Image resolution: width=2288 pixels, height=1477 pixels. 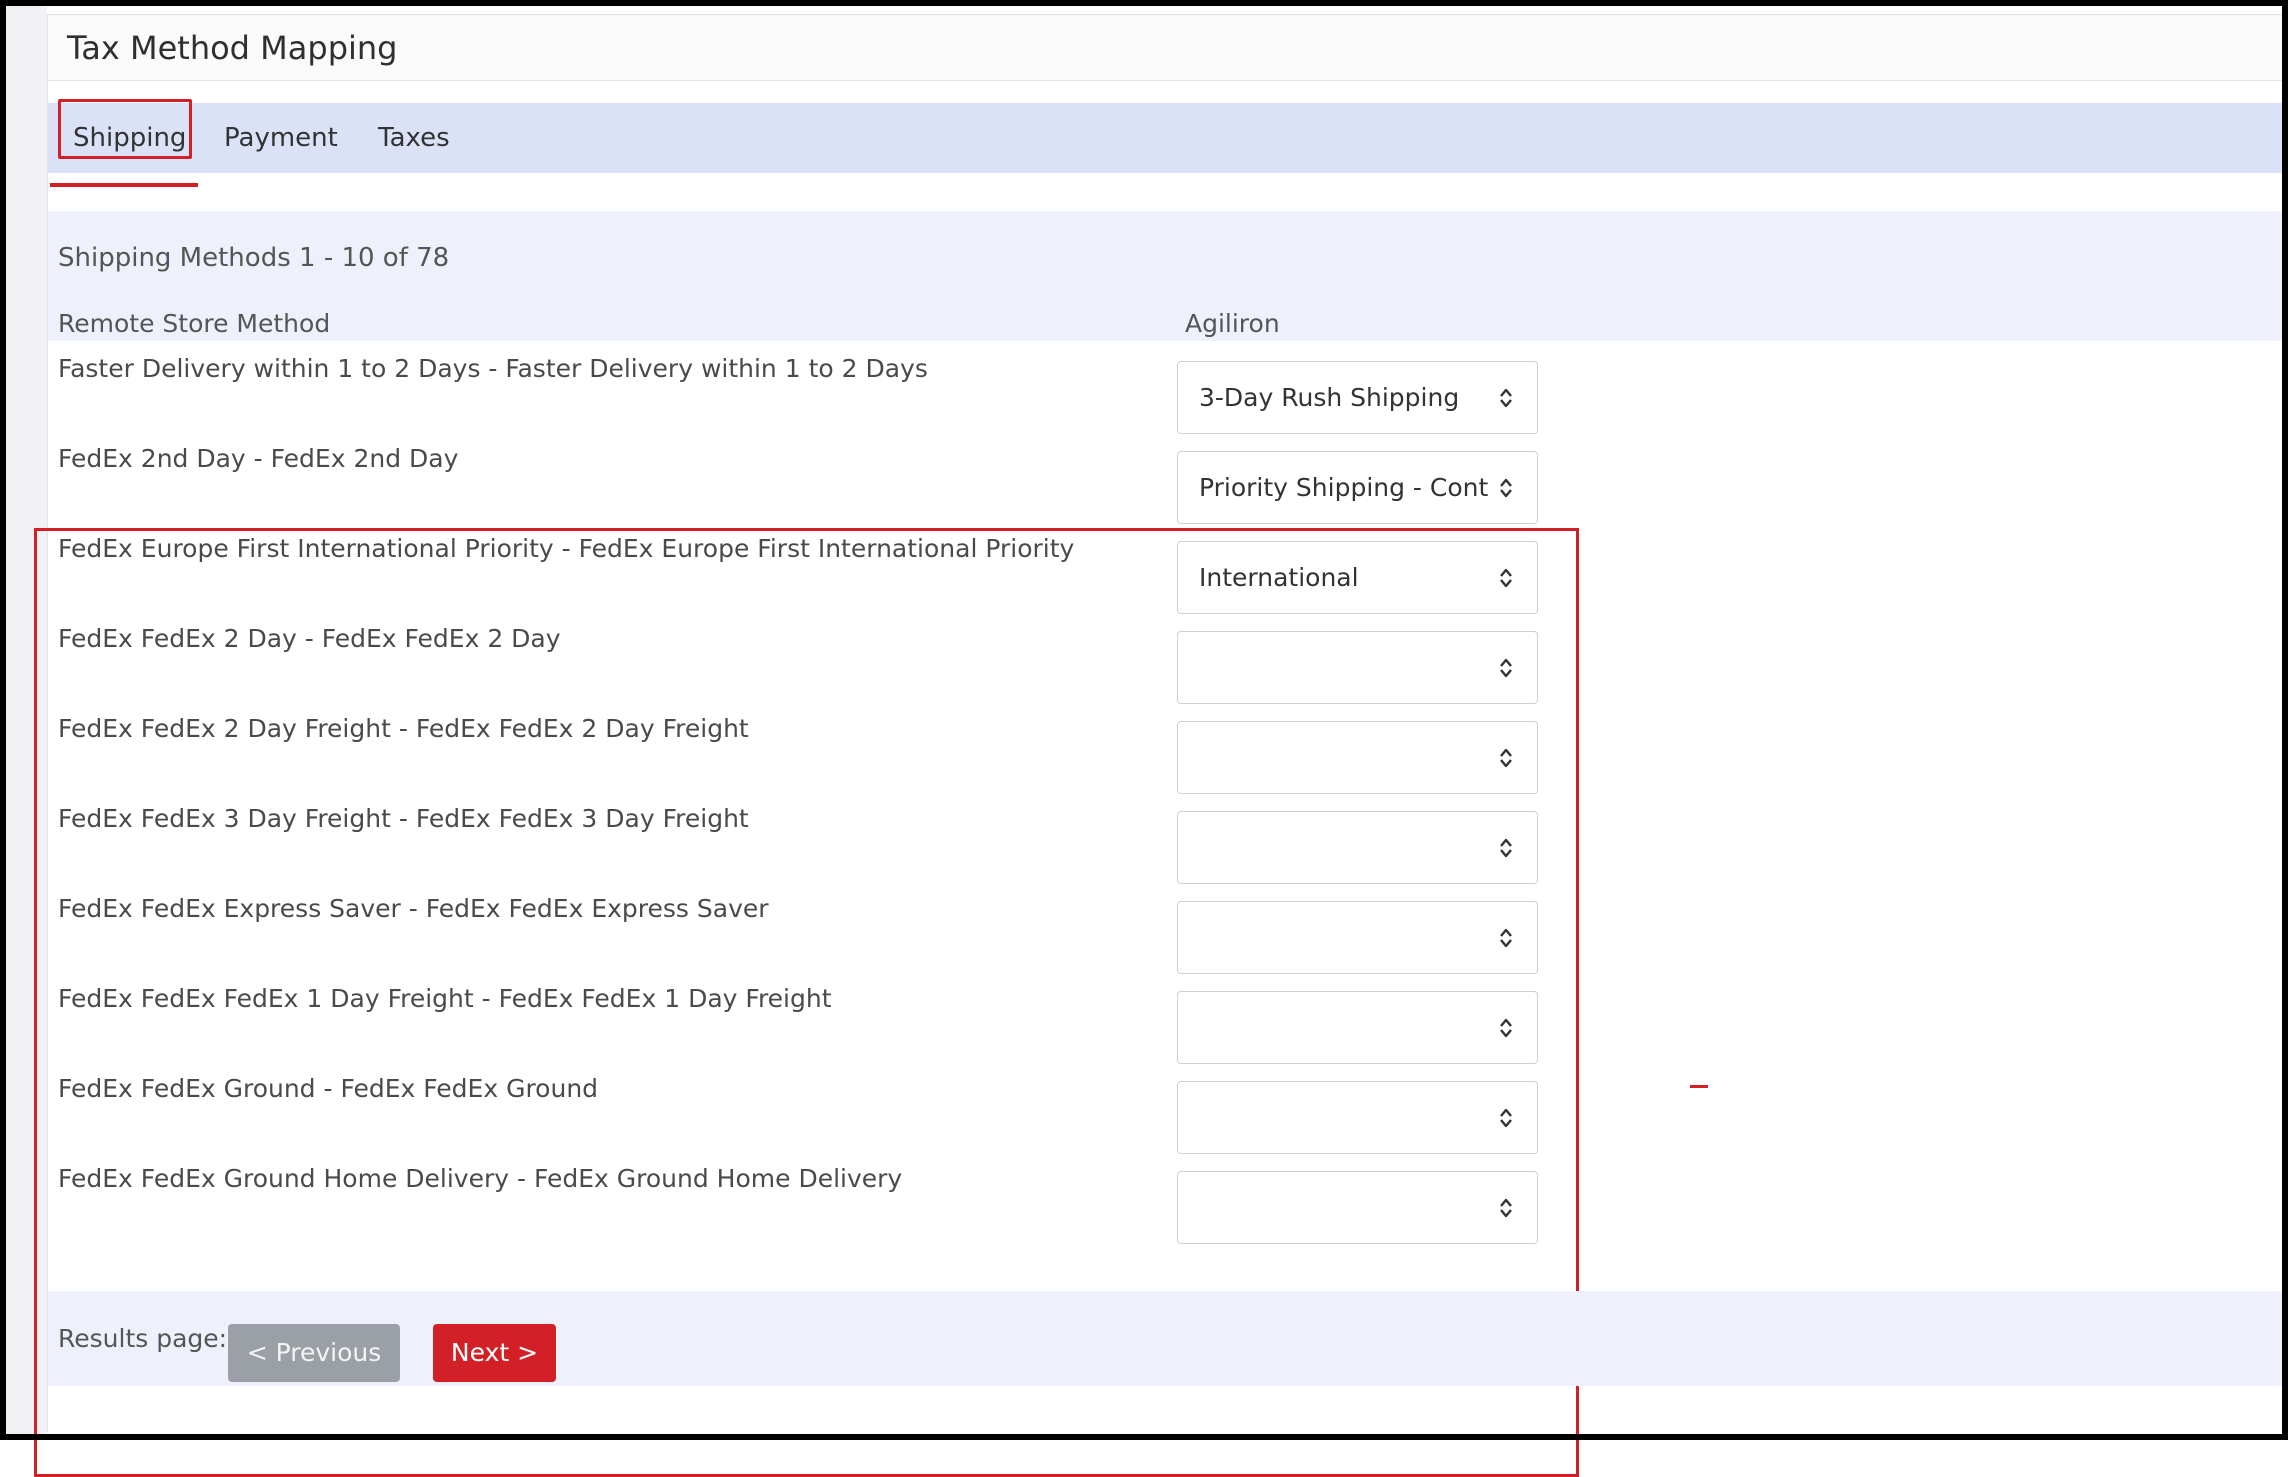 I want to click on red-annotation-mark, so click(x=1699, y=1086).